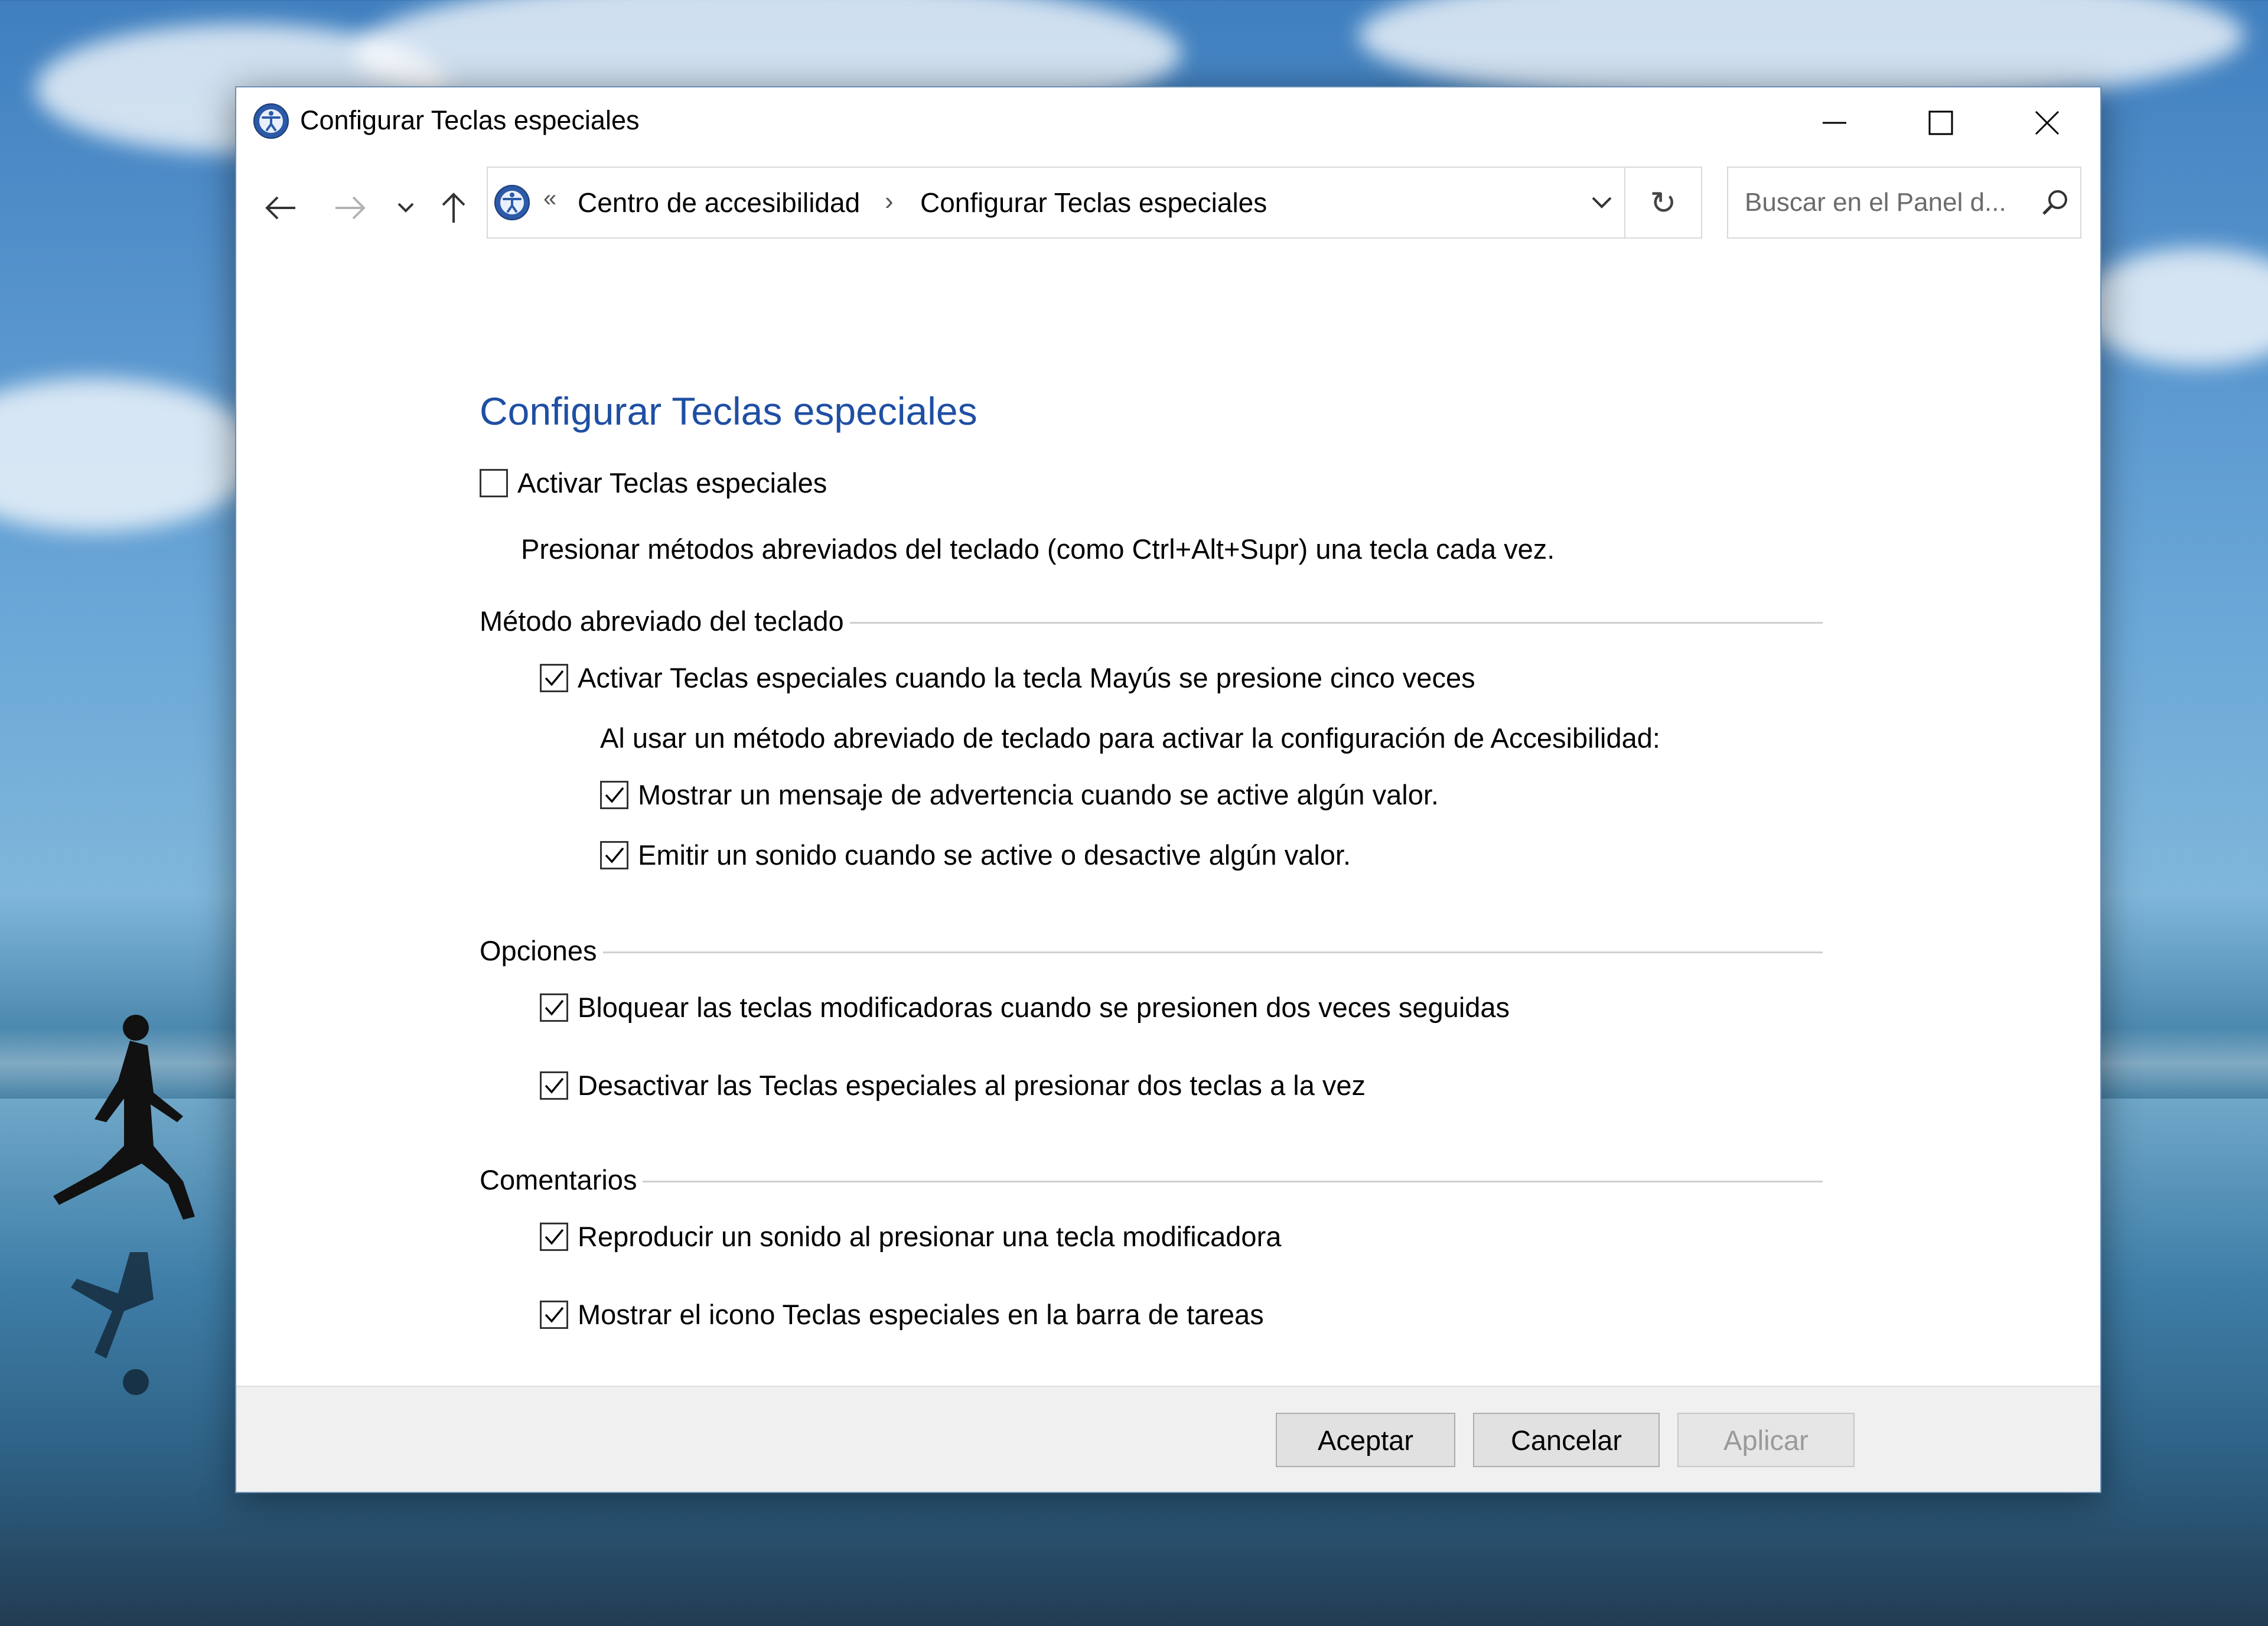 The height and width of the screenshot is (1626, 2268). I want to click on activate-sticky-keys-checkbox: Activar Teclas especiales, so click(653, 483).